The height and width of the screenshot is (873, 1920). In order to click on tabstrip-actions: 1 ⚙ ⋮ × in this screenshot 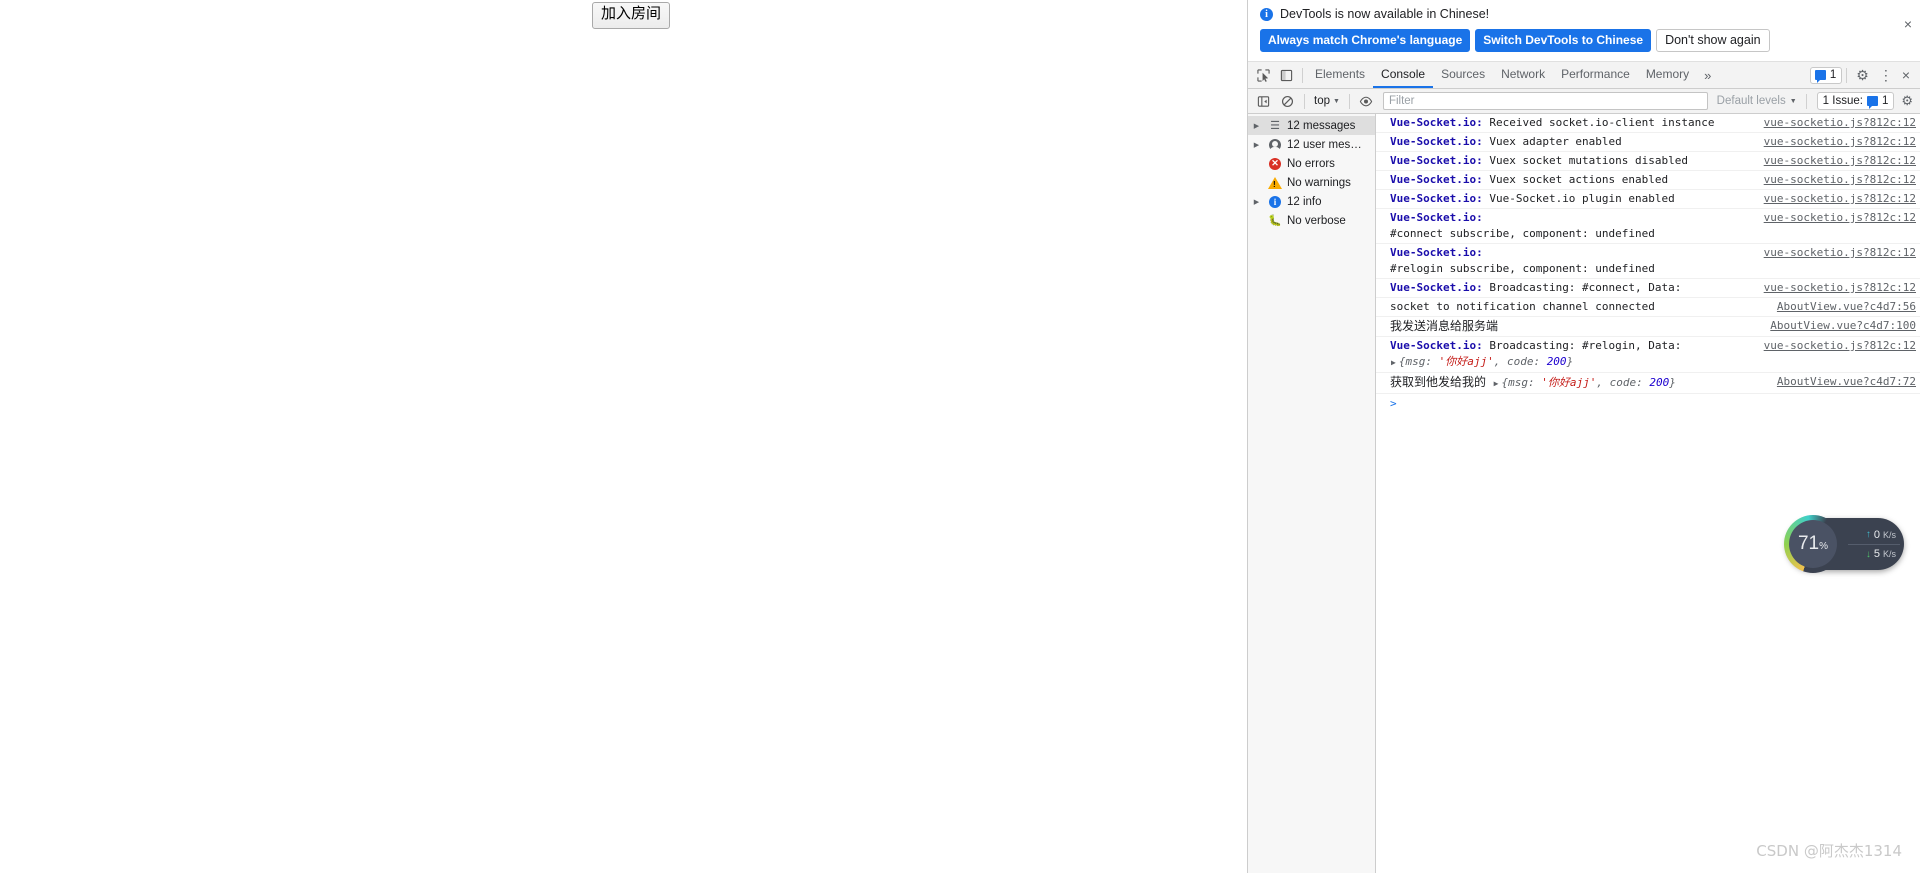, I will do `click(1863, 75)`.